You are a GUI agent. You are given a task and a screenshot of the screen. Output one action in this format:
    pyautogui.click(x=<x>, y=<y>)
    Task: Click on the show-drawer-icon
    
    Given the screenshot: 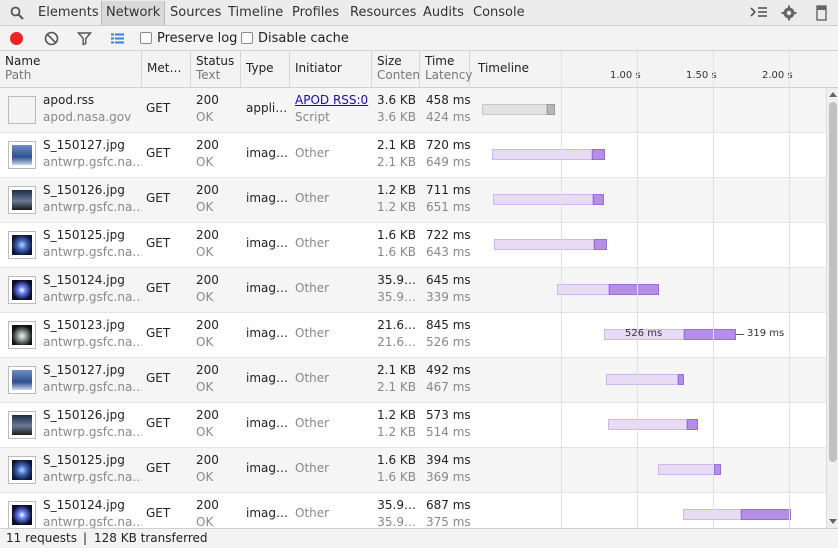 What is the action you would take?
    pyautogui.click(x=759, y=13)
    